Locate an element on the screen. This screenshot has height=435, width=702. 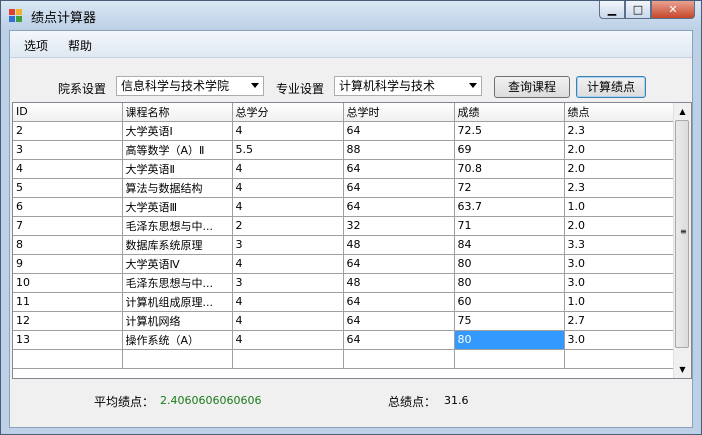
table-cell: 大学英语Ⅲ is located at coordinates (177, 207).